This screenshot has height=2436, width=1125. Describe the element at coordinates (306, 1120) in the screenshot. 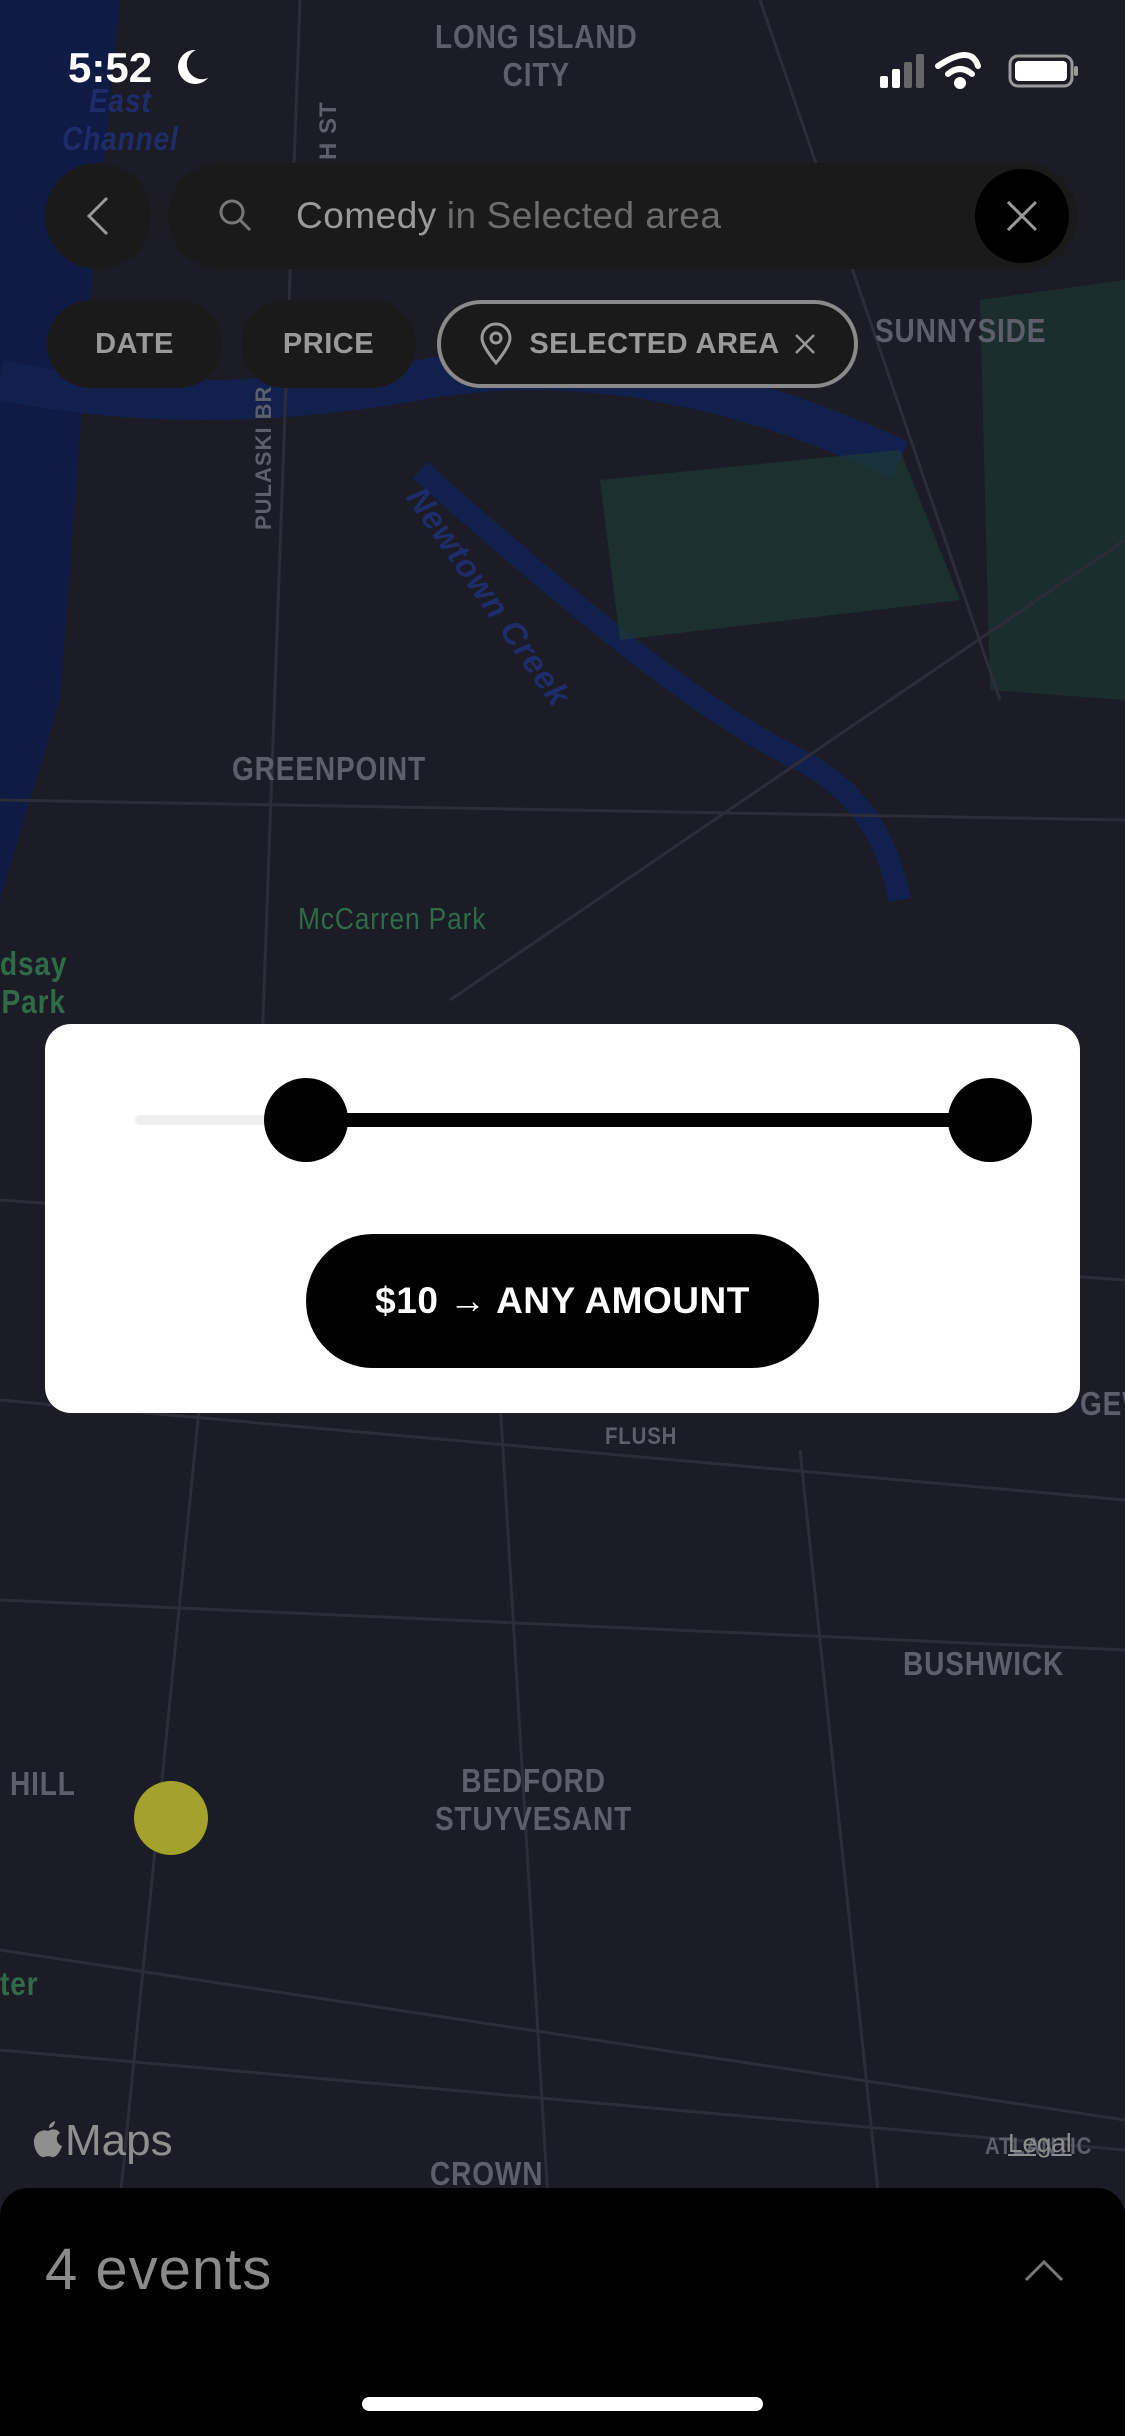

I see `slider-min-handle` at that location.